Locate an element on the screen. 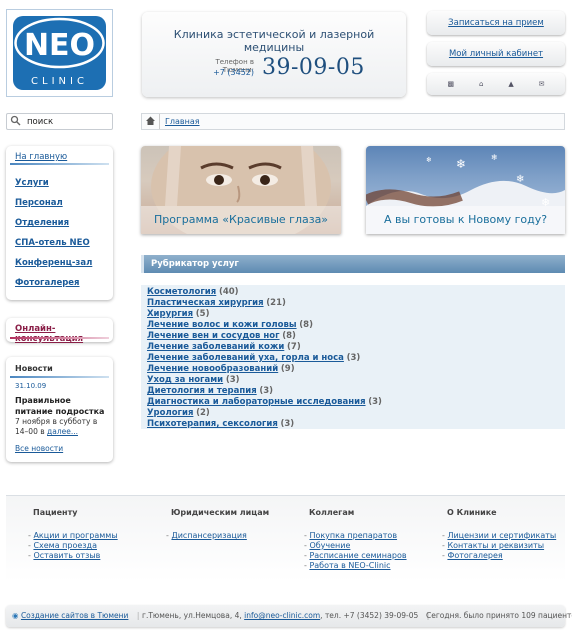  search-input is located at coordinates (69, 121).